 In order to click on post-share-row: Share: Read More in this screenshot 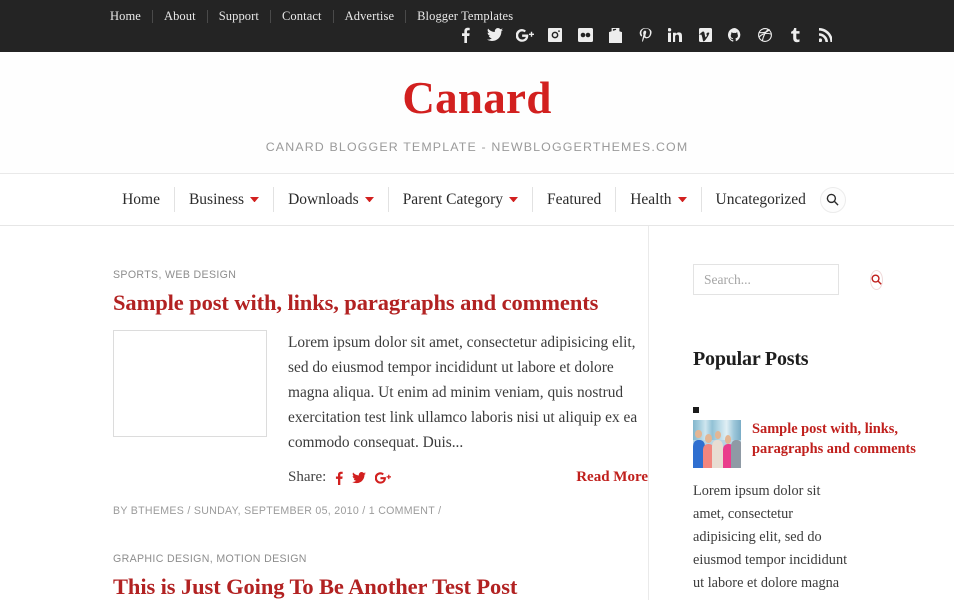, I will do `click(468, 477)`.